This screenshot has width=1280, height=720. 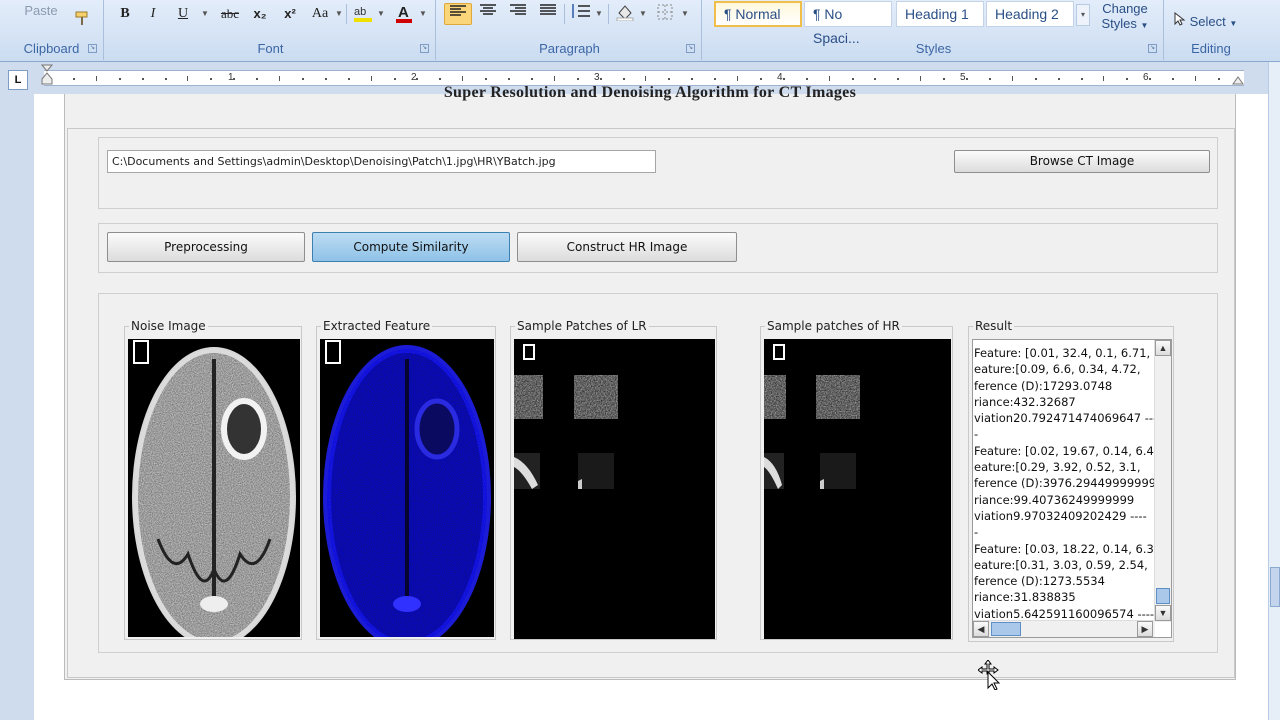 I want to click on change-styles-button: Change Styles ▼, so click(x=1125, y=18).